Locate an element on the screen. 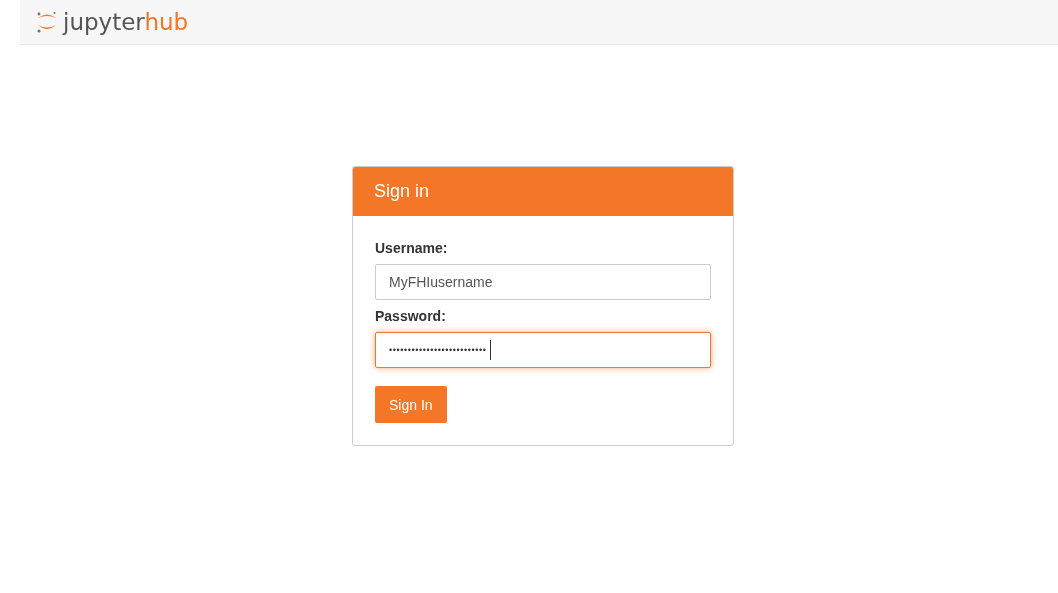  logo-wordmark: jupyterhub is located at coordinates (126, 22).